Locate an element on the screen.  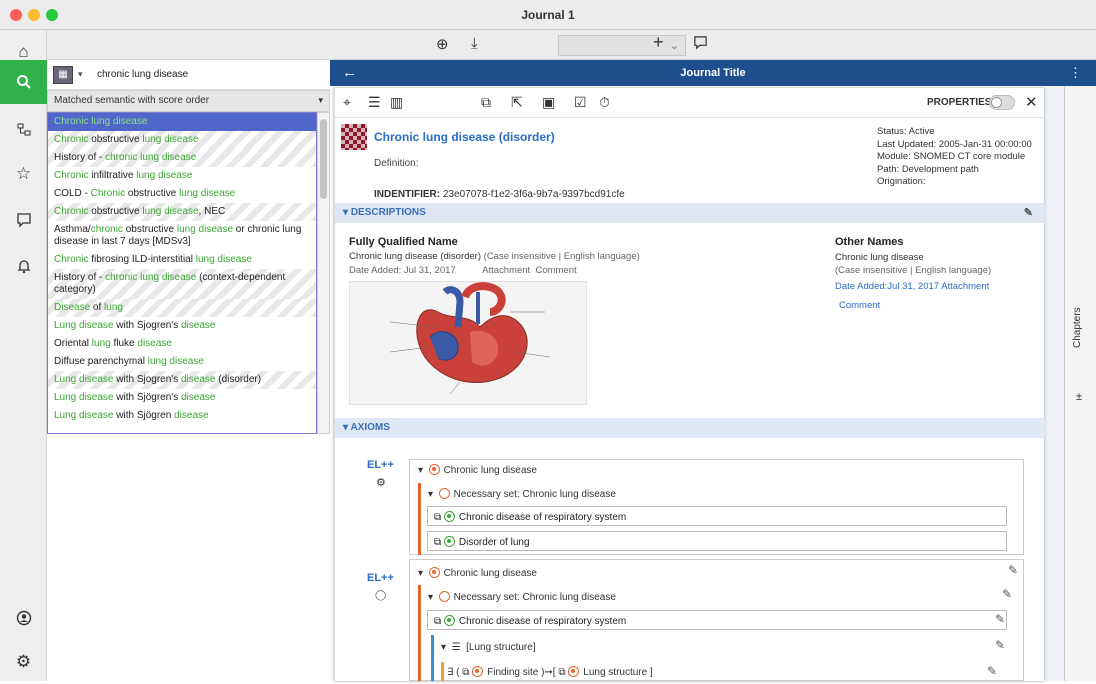
search-result-item: Lung disease with Sjogren's disease is located at coordinates (182, 326).